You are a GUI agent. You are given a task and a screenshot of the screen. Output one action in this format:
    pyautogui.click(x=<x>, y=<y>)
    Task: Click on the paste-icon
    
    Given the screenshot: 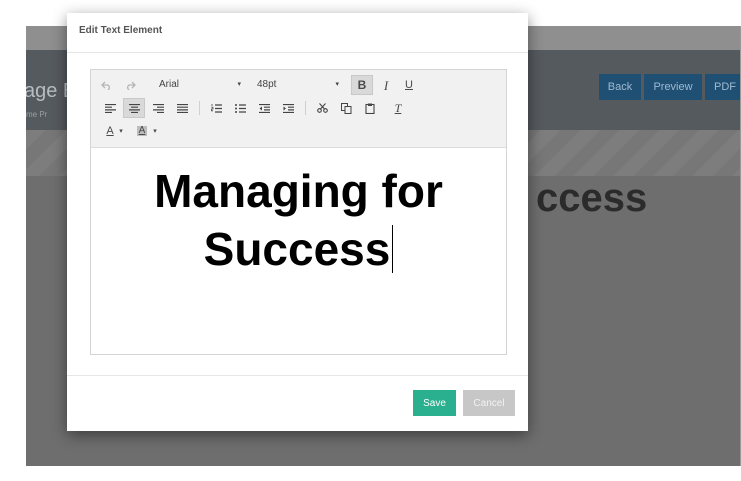 What is the action you would take?
    pyautogui.click(x=370, y=108)
    